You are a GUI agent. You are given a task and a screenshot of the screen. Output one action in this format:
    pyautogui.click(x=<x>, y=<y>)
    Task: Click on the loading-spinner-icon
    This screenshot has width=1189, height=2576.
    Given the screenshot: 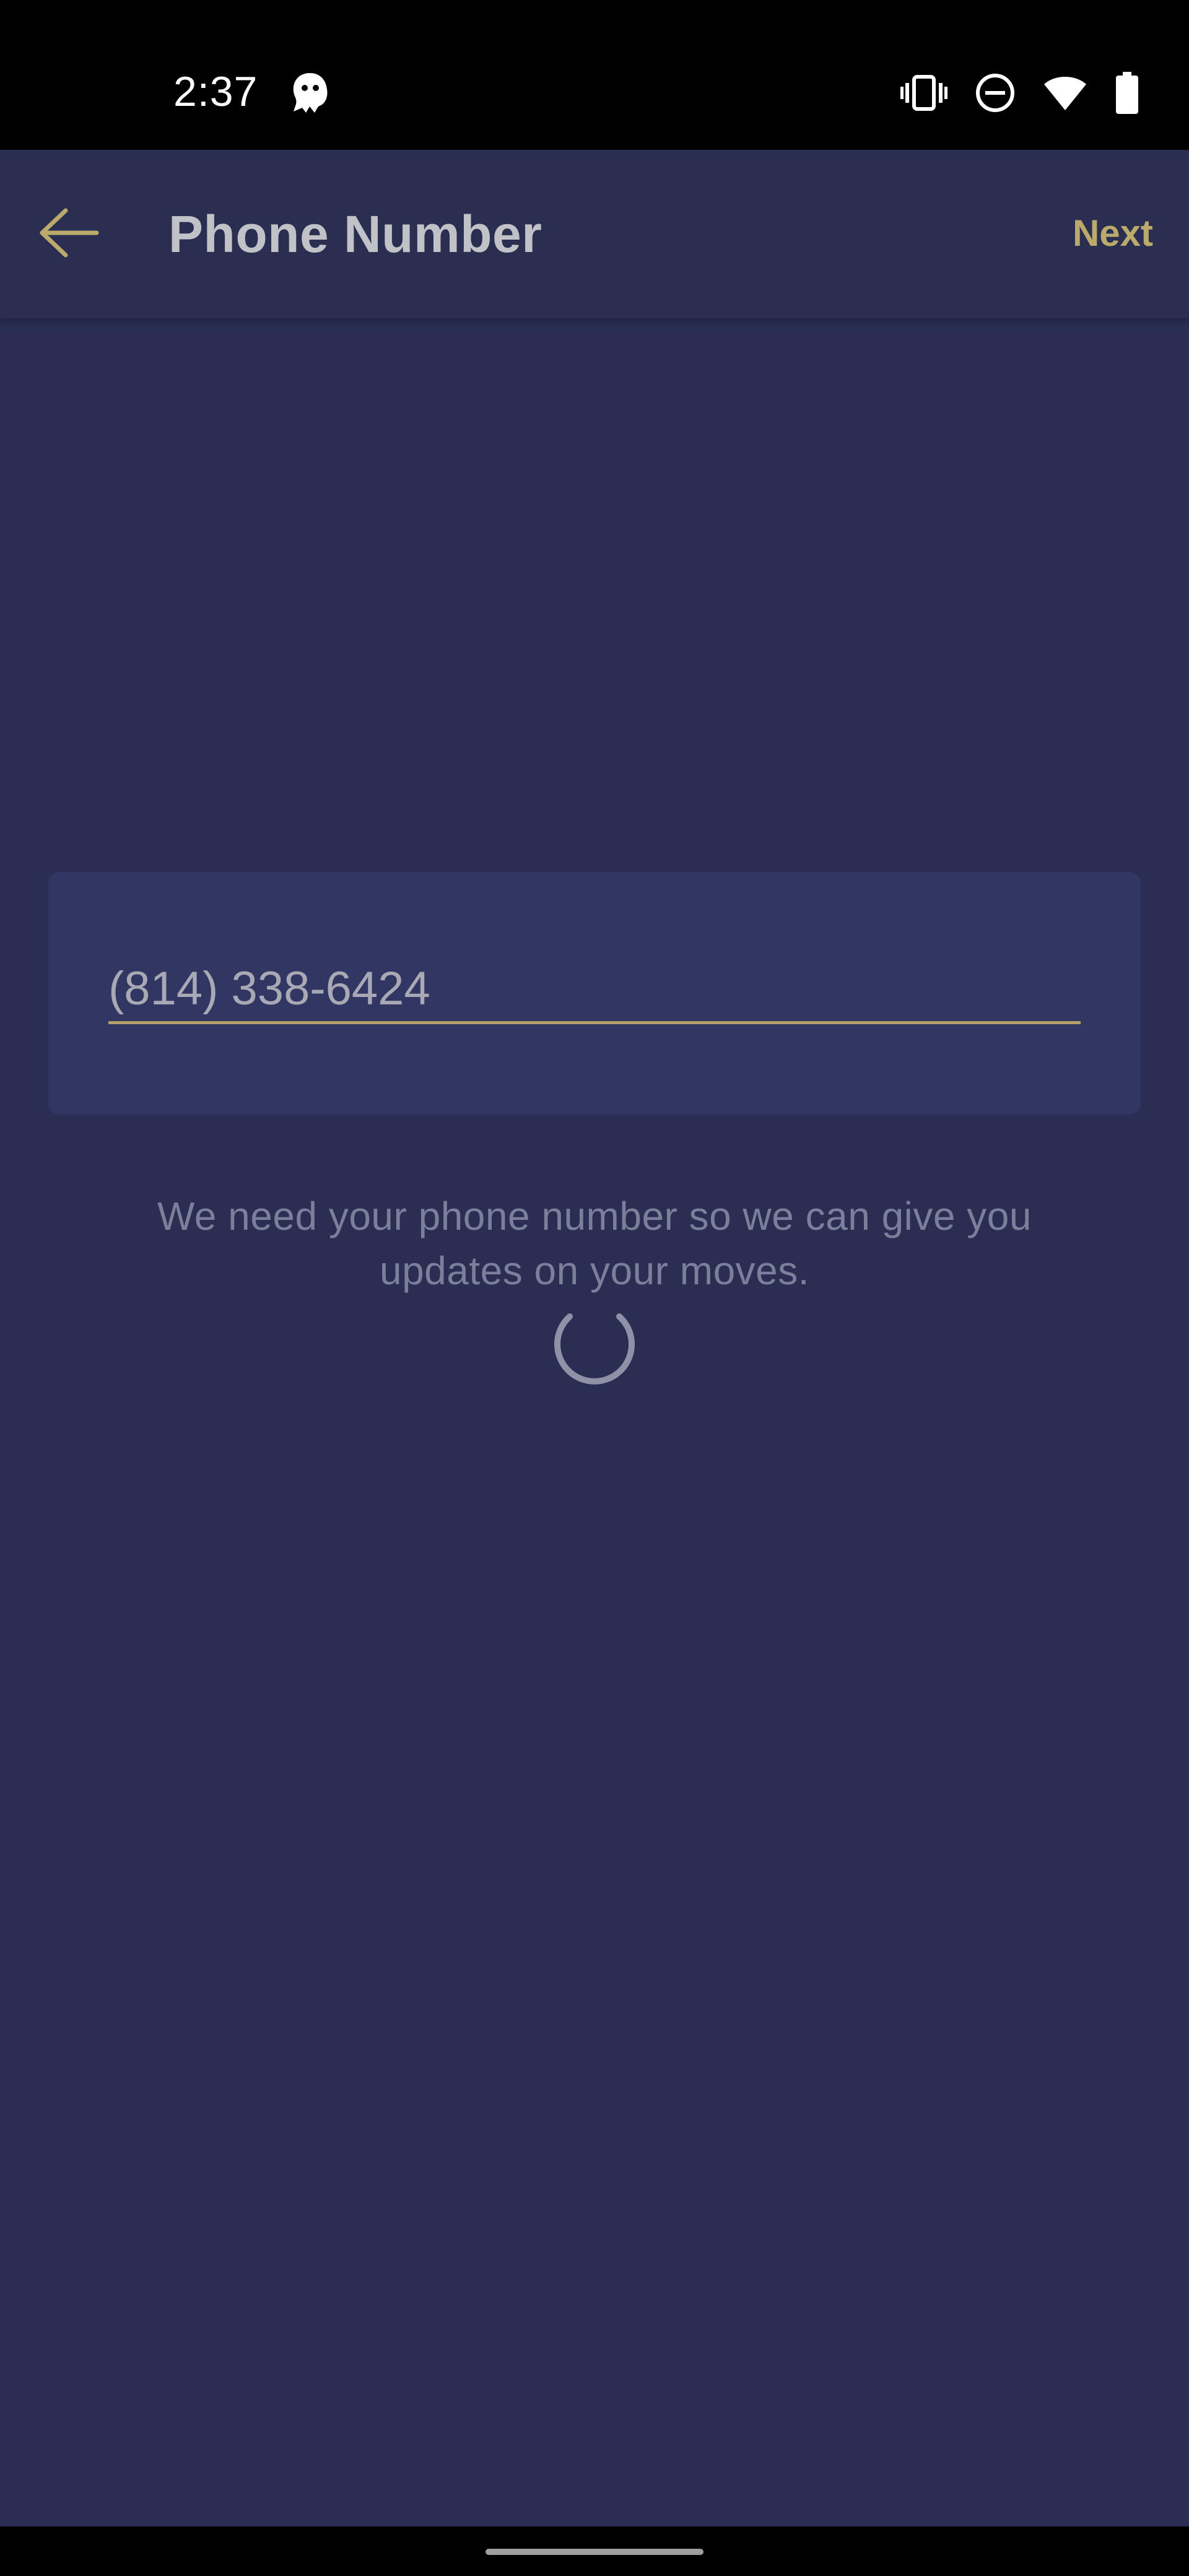 What is the action you would take?
    pyautogui.click(x=594, y=1343)
    